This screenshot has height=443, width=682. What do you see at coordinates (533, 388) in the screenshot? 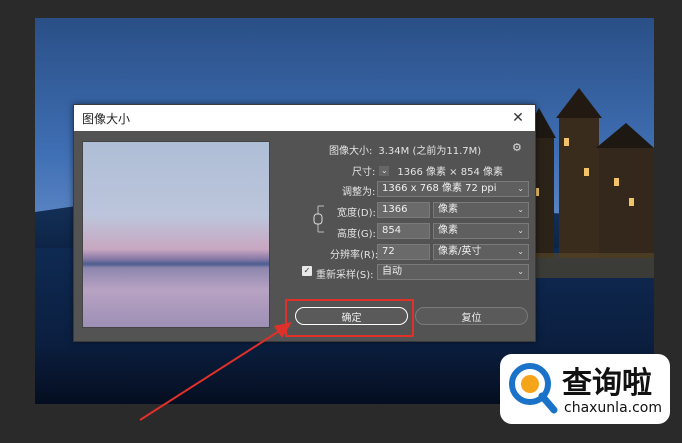
I see `magnifier-logo-icon` at bounding box center [533, 388].